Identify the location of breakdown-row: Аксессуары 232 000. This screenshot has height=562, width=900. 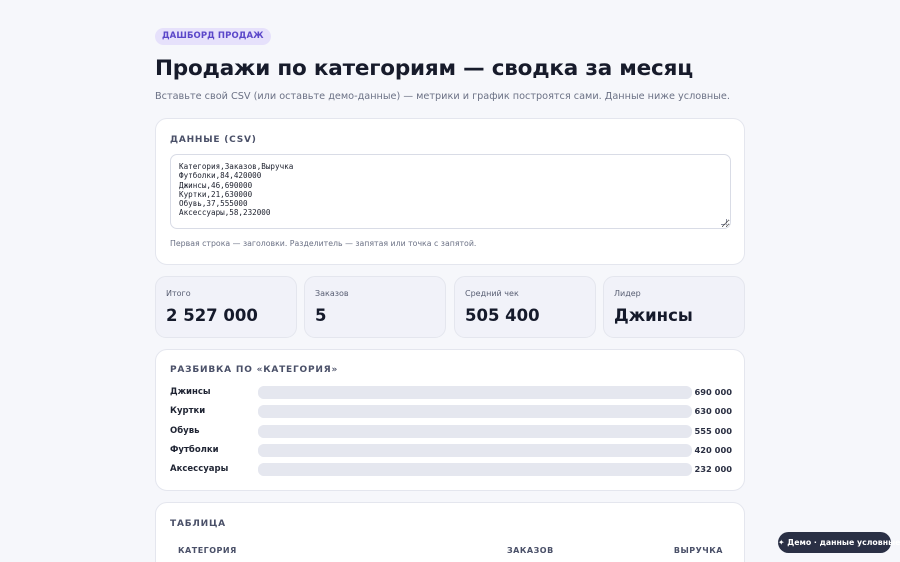
(451, 470).